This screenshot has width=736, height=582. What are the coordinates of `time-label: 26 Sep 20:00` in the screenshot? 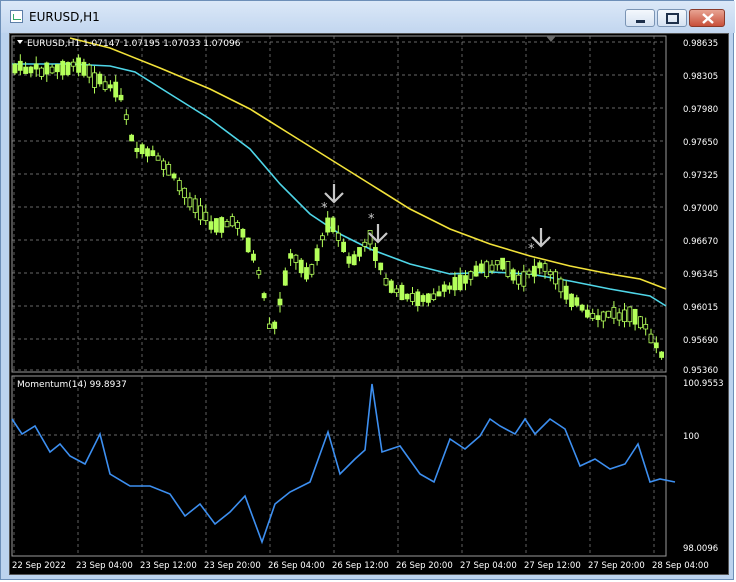 It's located at (424, 566).